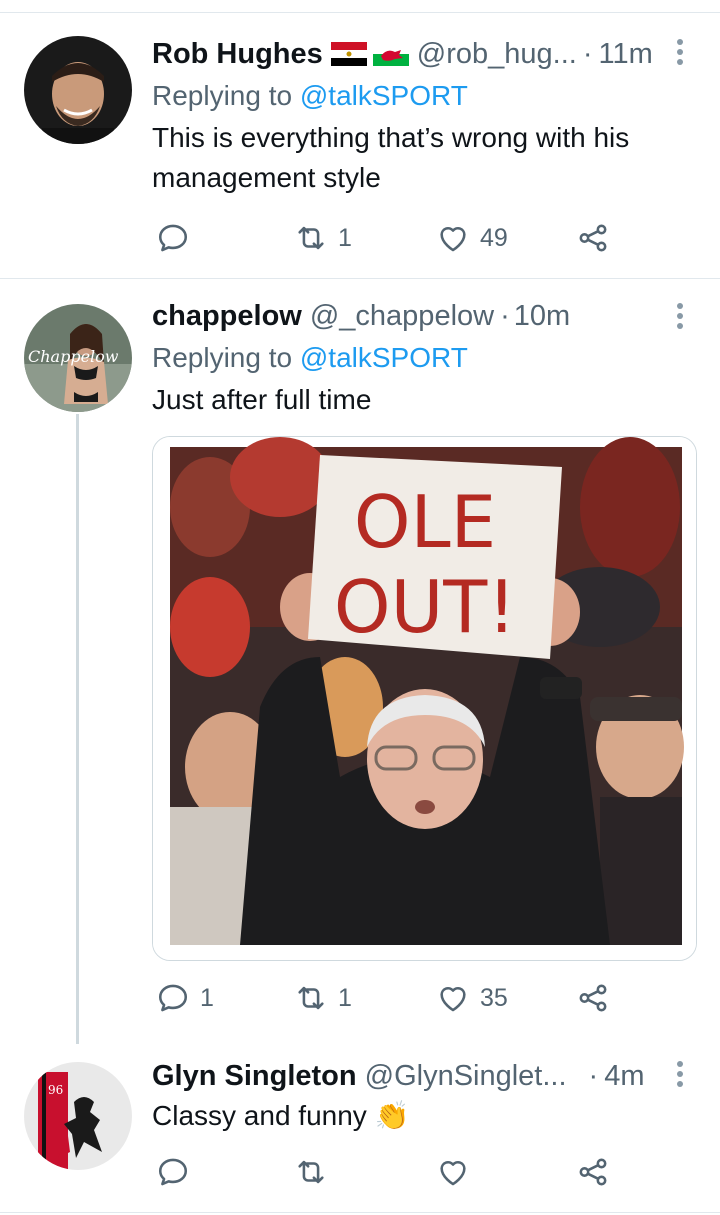 This screenshot has width=720, height=1215. I want to click on author-name: chappelow, so click(227, 316).